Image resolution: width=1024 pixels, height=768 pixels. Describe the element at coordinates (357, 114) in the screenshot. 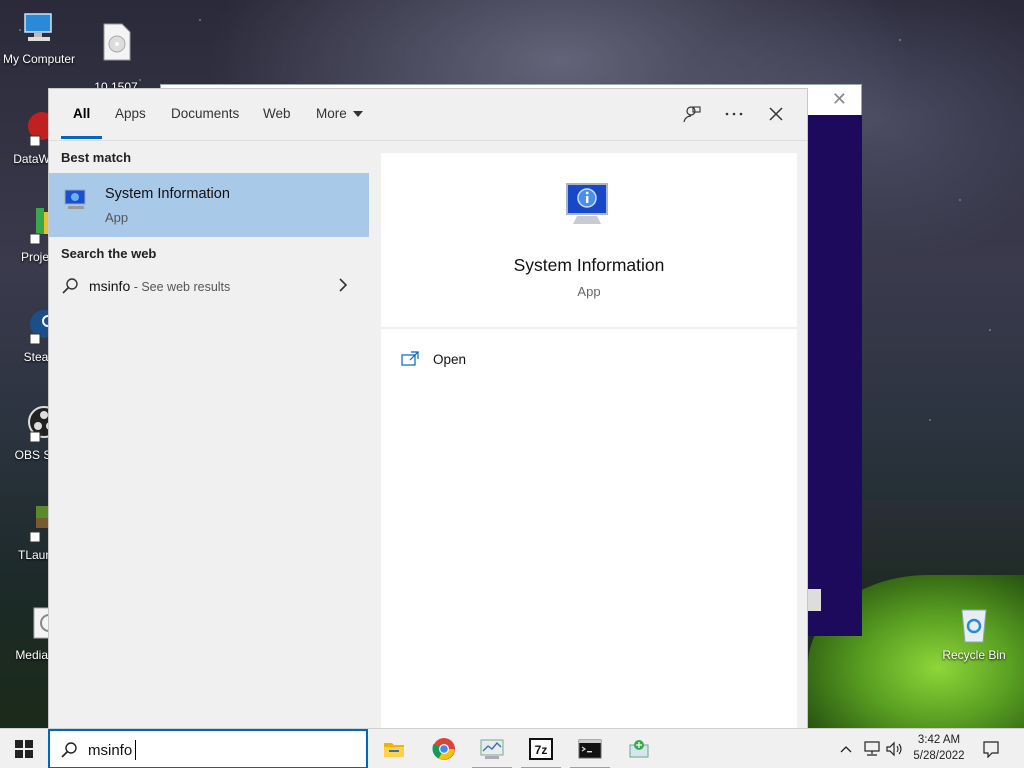

I see `caret-down-icon` at that location.